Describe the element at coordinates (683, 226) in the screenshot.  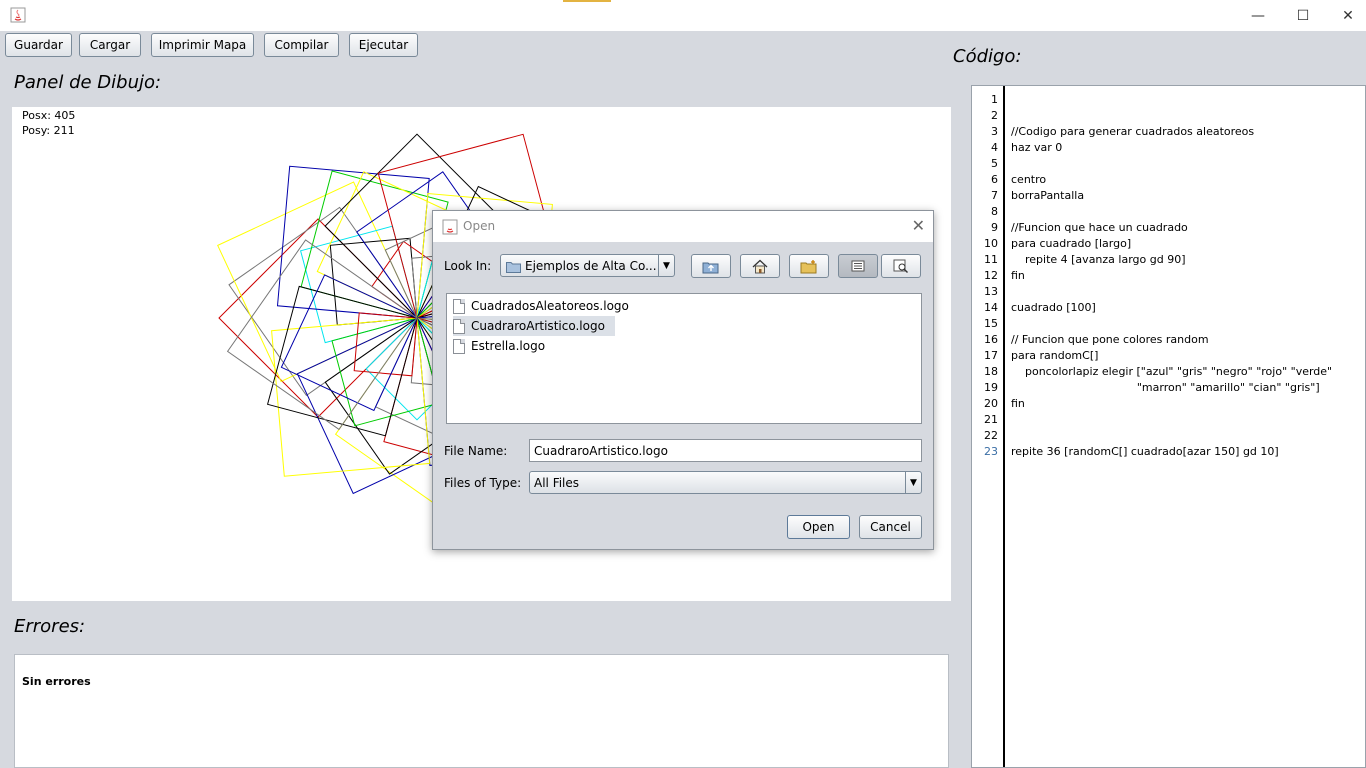
I see `dialog-titlebar: Open ✕` at that location.